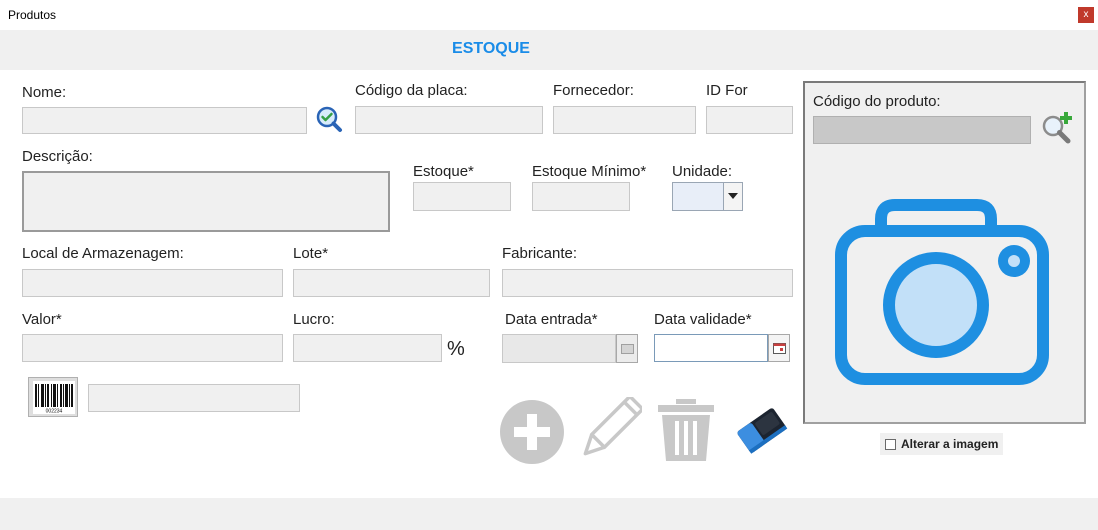 The height and width of the screenshot is (530, 1098). What do you see at coordinates (329, 119) in the screenshot?
I see `search-check-icon` at bounding box center [329, 119].